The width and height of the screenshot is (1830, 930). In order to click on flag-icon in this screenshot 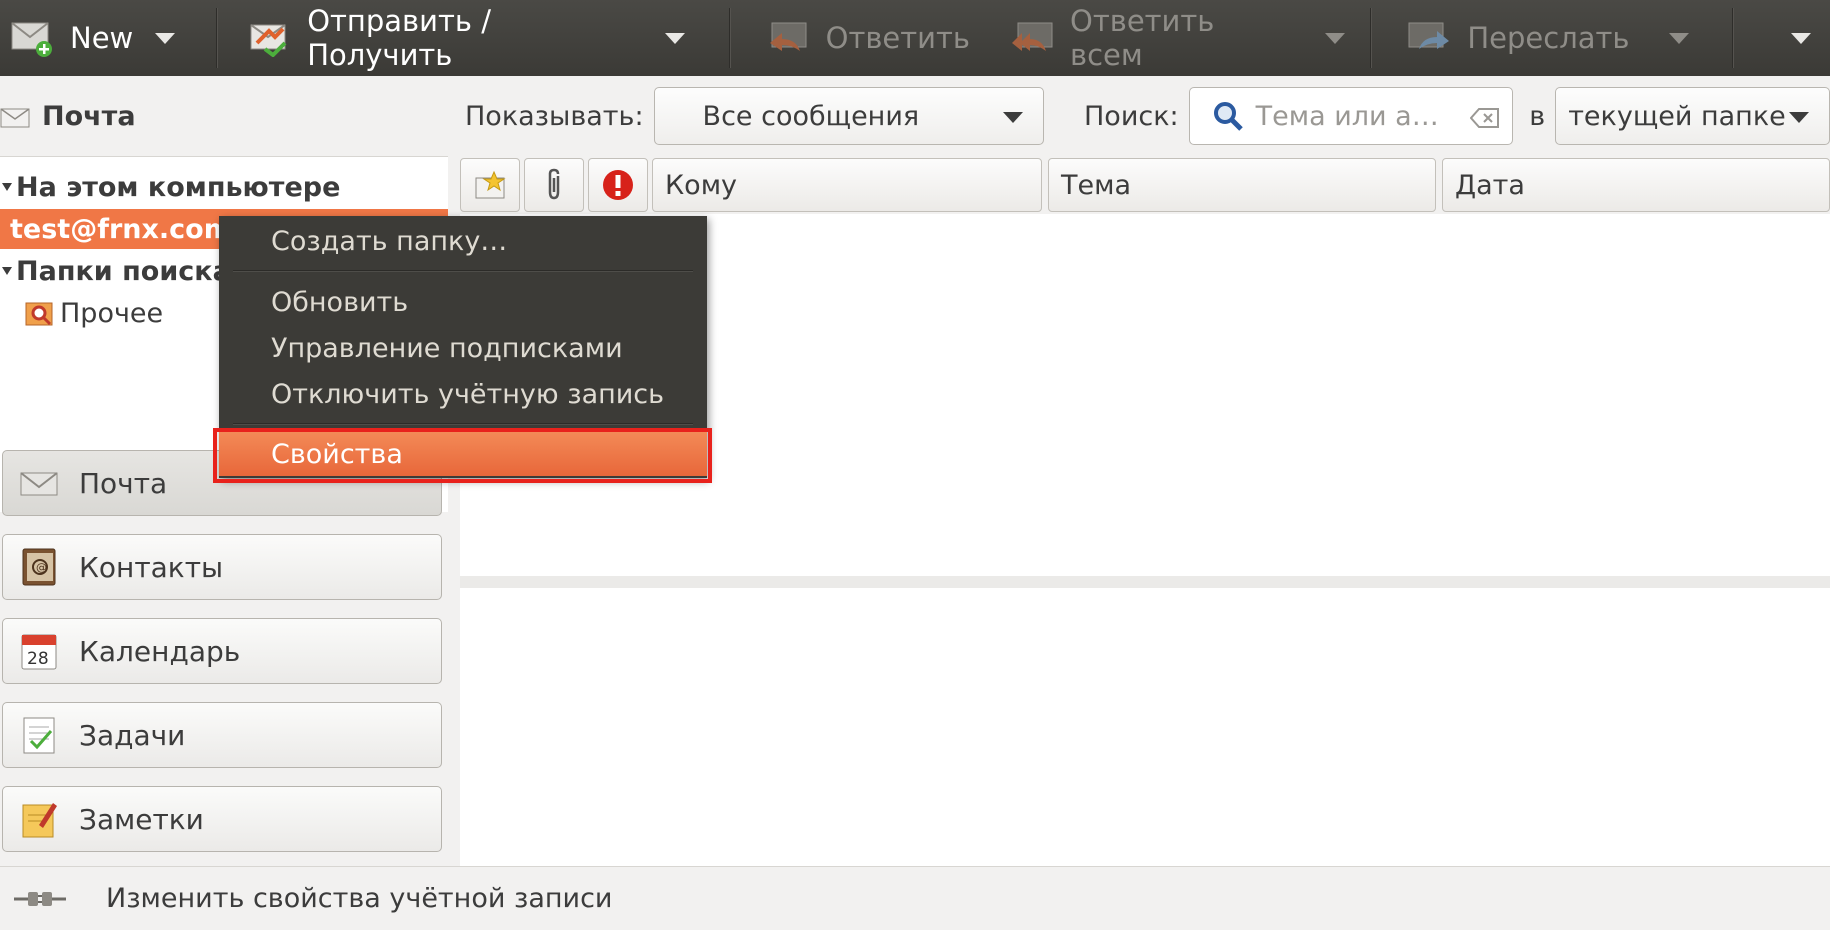, I will do `click(490, 185)`.